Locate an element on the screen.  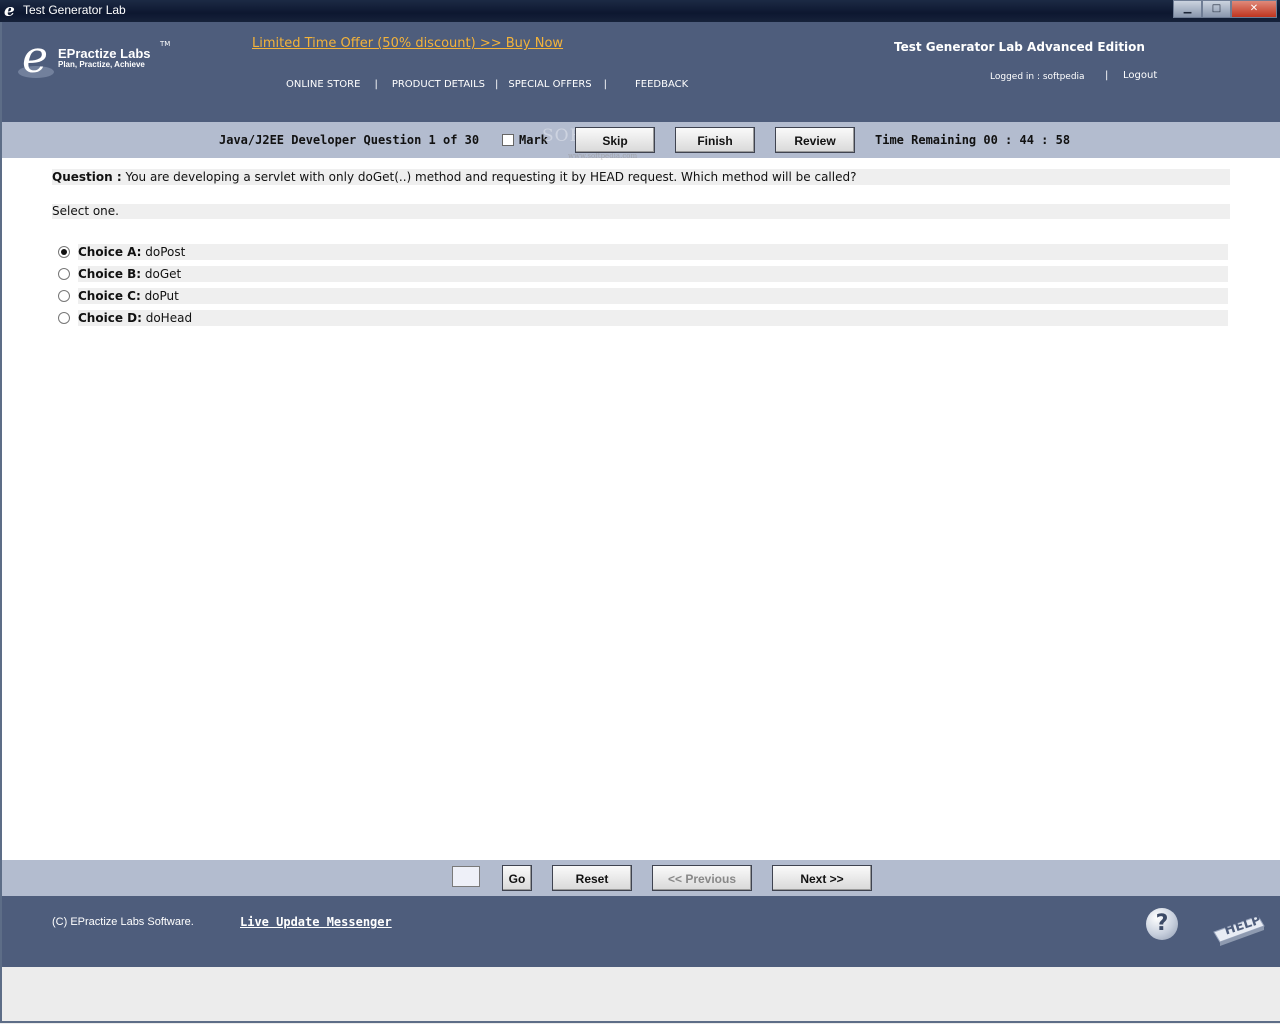
window-controls: ▁ □ ✕ is located at coordinates (1225, 9).